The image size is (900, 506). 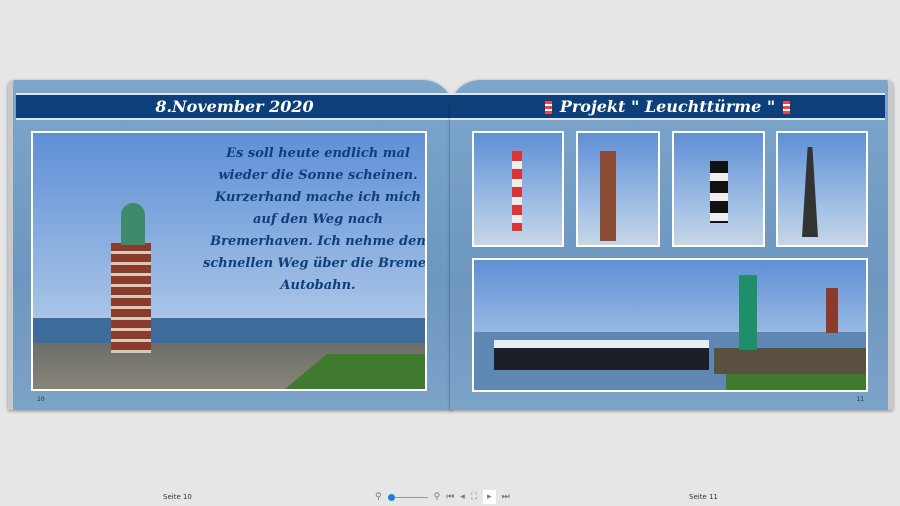 I want to click on last-page-icon: ⏭, so click(x=506, y=497).